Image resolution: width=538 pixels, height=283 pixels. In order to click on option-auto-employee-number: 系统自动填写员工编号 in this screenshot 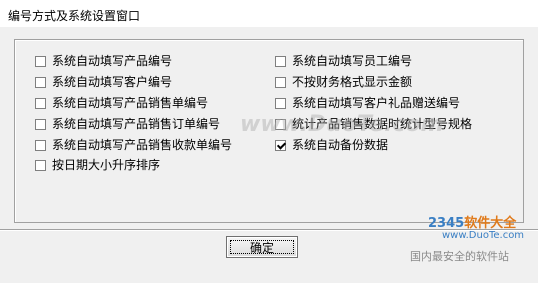, I will do `click(343, 61)`.